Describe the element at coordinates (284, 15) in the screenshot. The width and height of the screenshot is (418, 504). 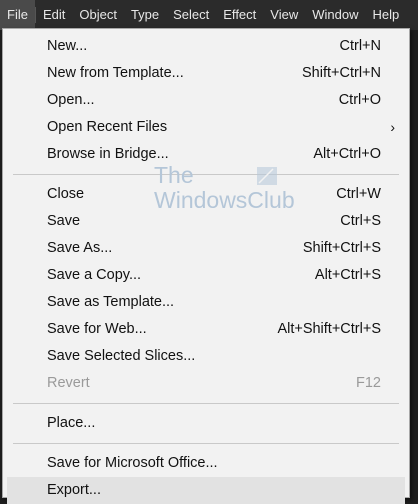
I see `menu-view: View` at that location.